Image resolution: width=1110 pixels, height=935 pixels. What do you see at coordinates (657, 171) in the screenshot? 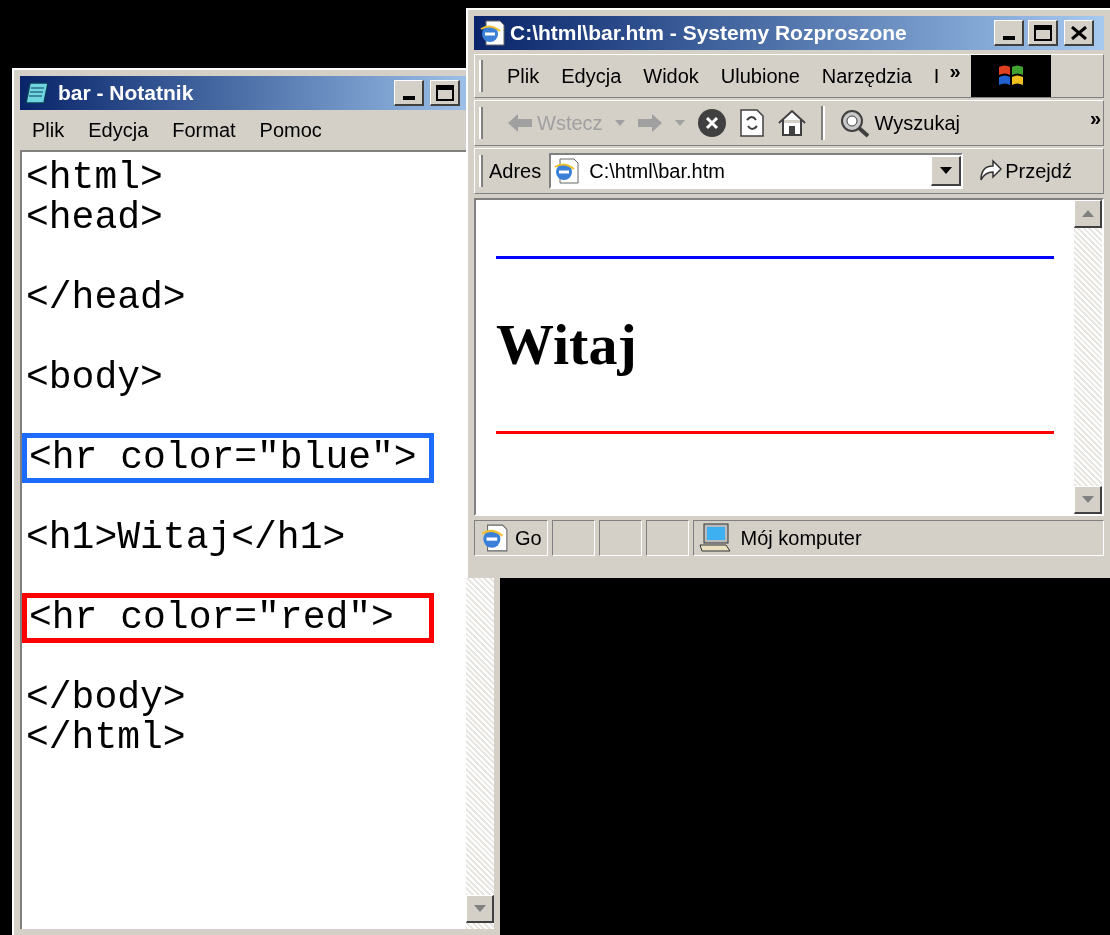
I see `address-text: C:\html\bar.htm` at bounding box center [657, 171].